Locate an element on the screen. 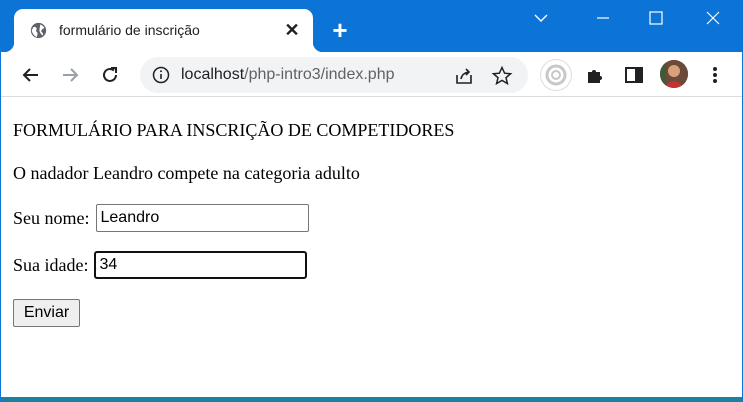 The image size is (743, 402). close-window-icon is located at coordinates (713, 18).